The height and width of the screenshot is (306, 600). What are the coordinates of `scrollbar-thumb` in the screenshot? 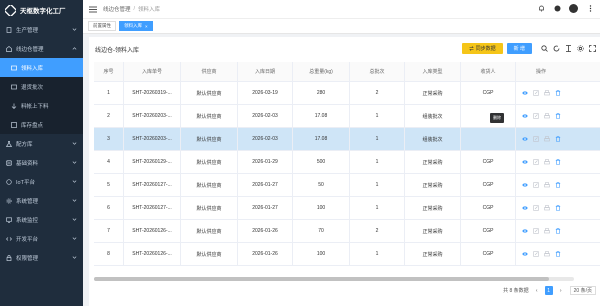 It's located at (321, 279).